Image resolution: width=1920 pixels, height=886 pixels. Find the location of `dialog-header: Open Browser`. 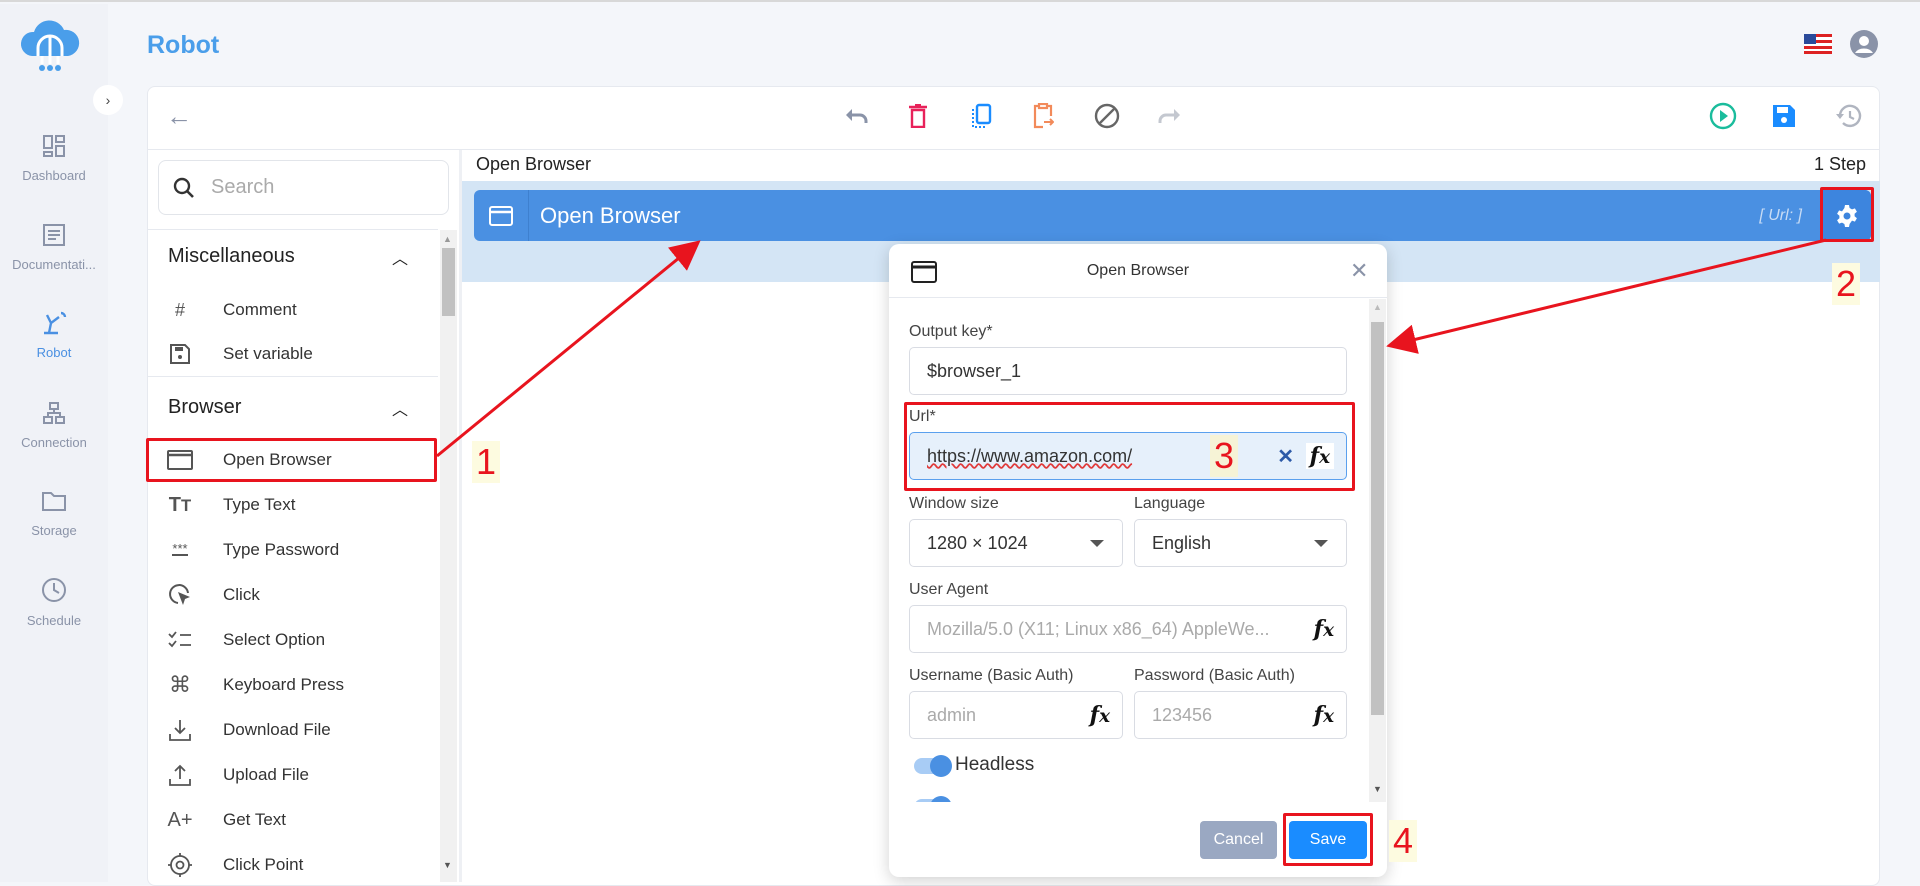

dialog-header: Open Browser is located at coordinates (1138, 271).